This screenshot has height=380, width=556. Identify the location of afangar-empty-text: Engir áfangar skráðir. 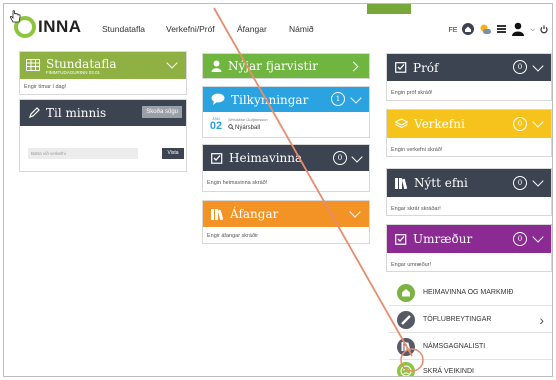
(233, 236).